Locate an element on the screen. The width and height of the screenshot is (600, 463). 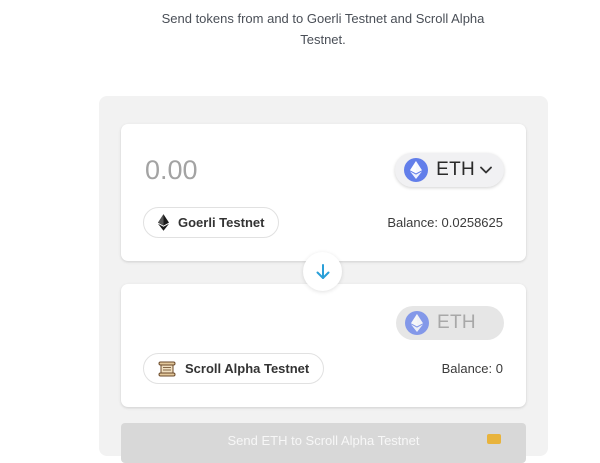
corner-widget is located at coordinates (494, 439).